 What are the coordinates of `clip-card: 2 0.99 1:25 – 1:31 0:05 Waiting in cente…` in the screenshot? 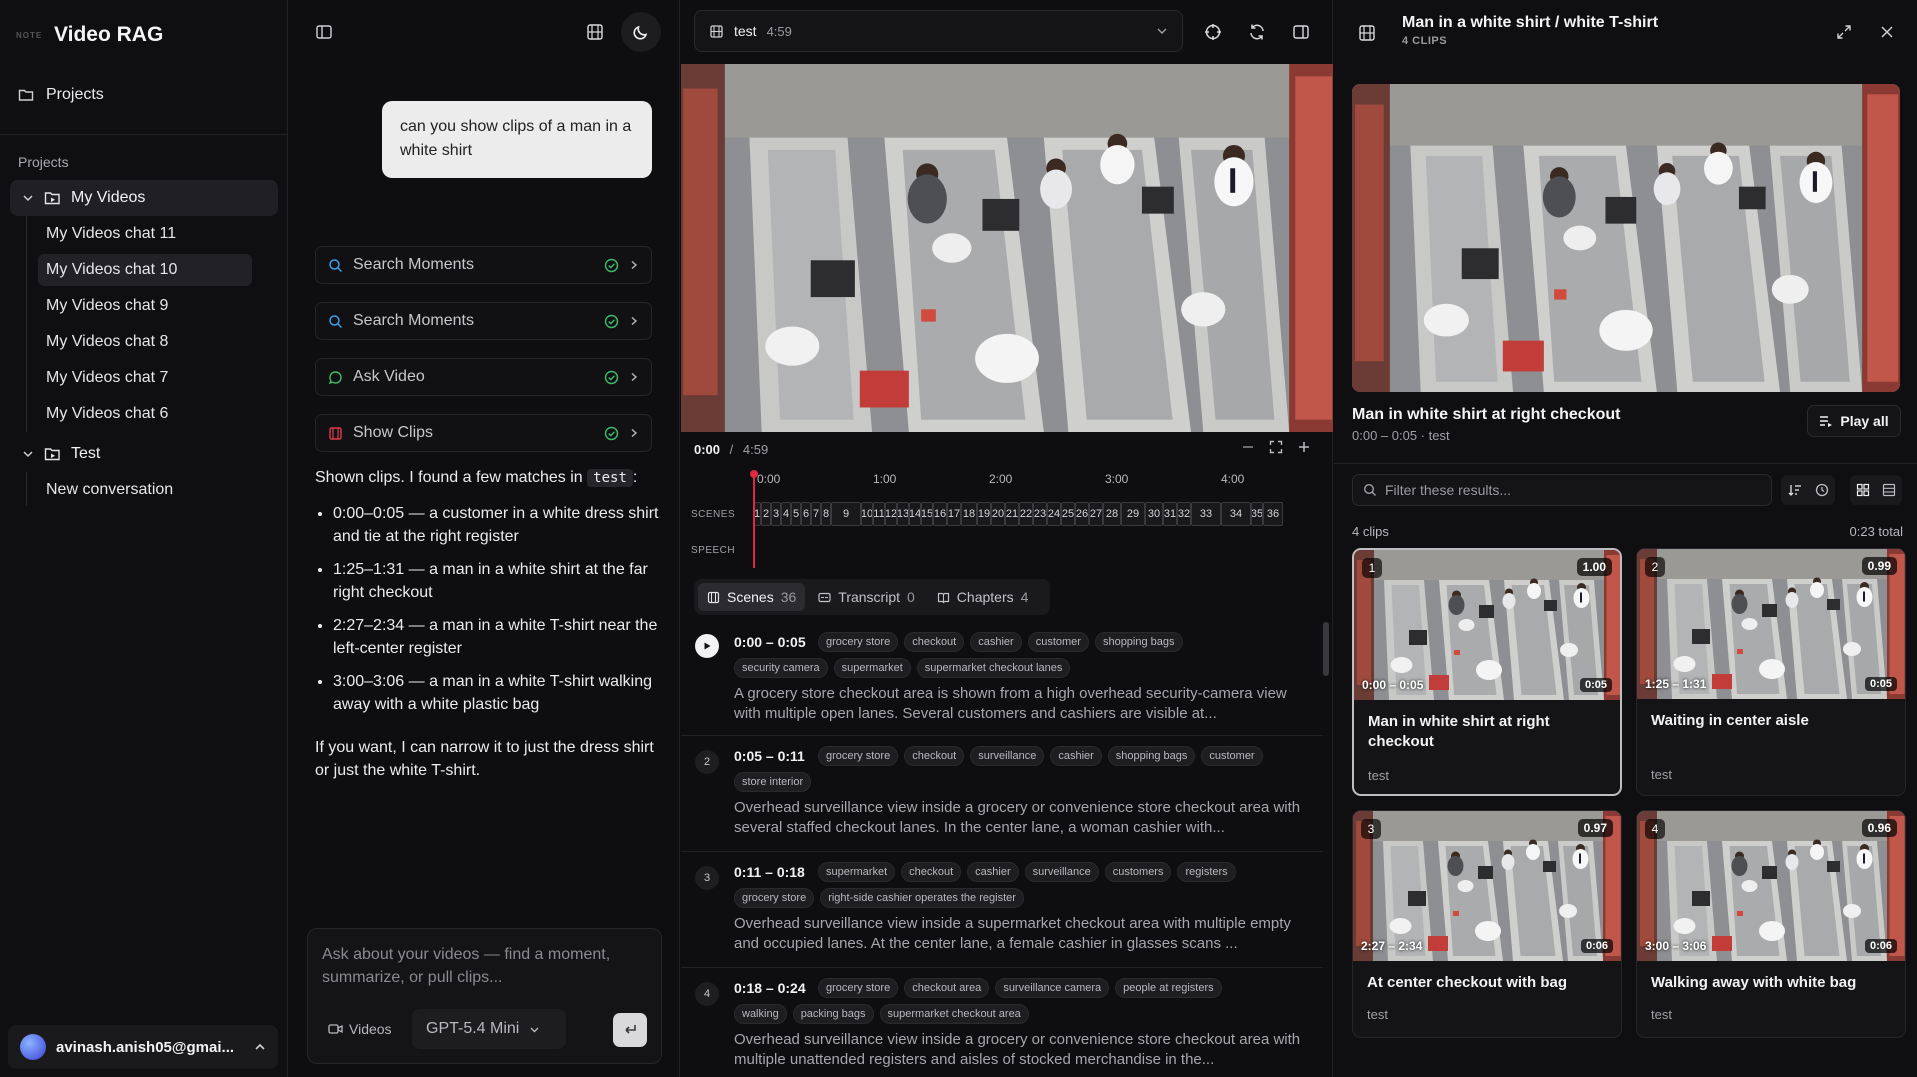 It's located at (1771, 672).